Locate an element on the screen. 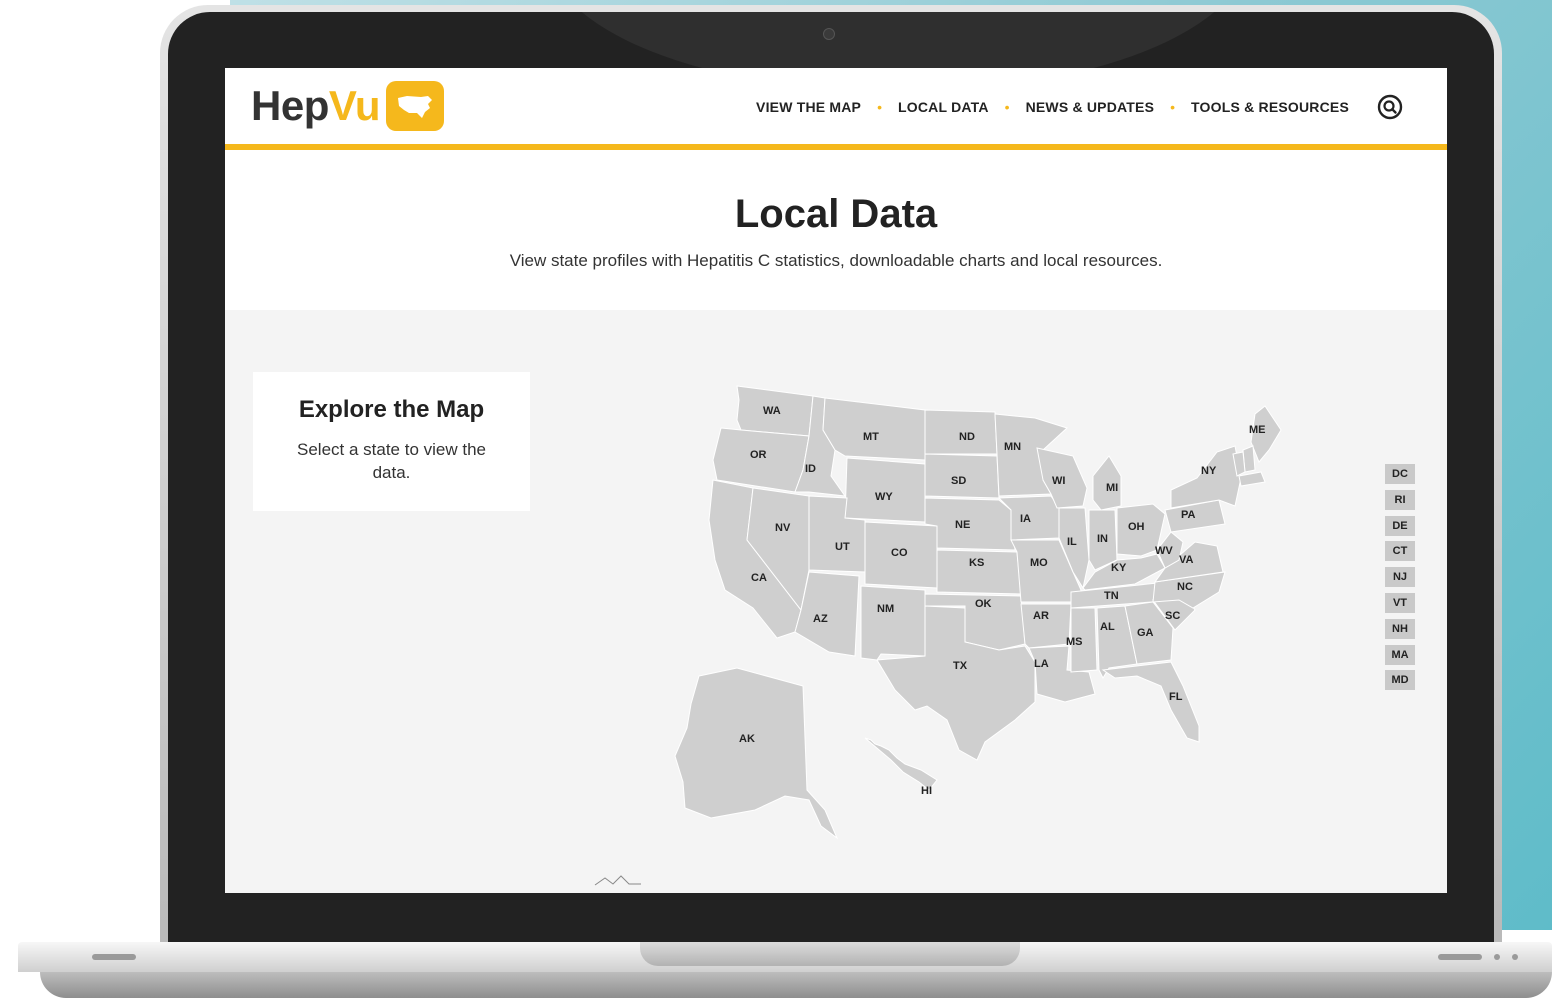 This screenshot has height=998, width=1552. state-label-fl: FL is located at coordinates (1176, 697).